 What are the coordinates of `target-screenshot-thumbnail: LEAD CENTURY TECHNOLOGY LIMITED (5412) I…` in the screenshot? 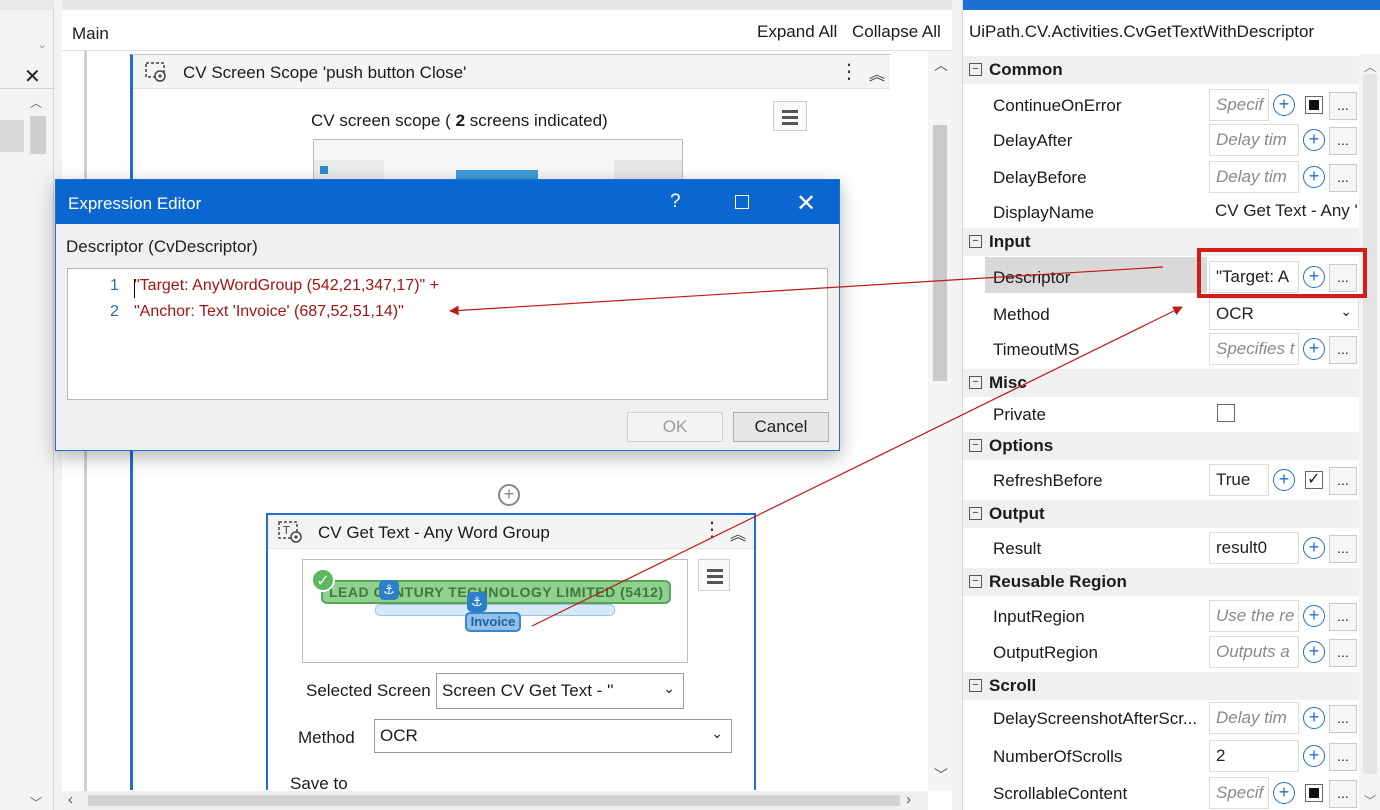 It's located at (495, 611).